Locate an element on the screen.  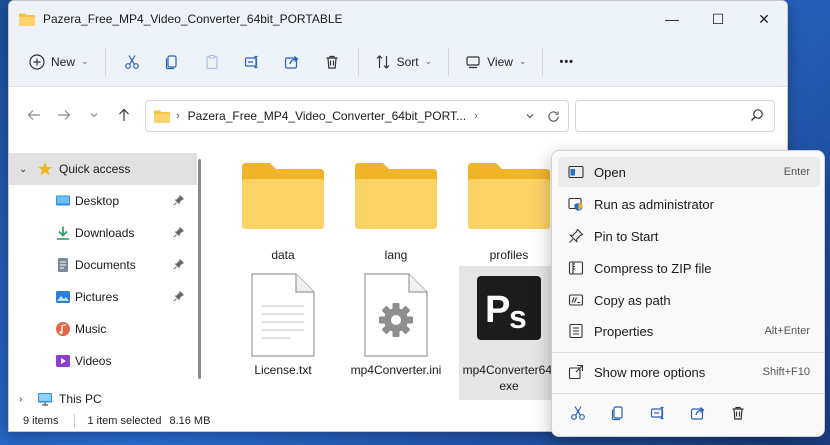
shield-icon is located at coordinates (575, 204).